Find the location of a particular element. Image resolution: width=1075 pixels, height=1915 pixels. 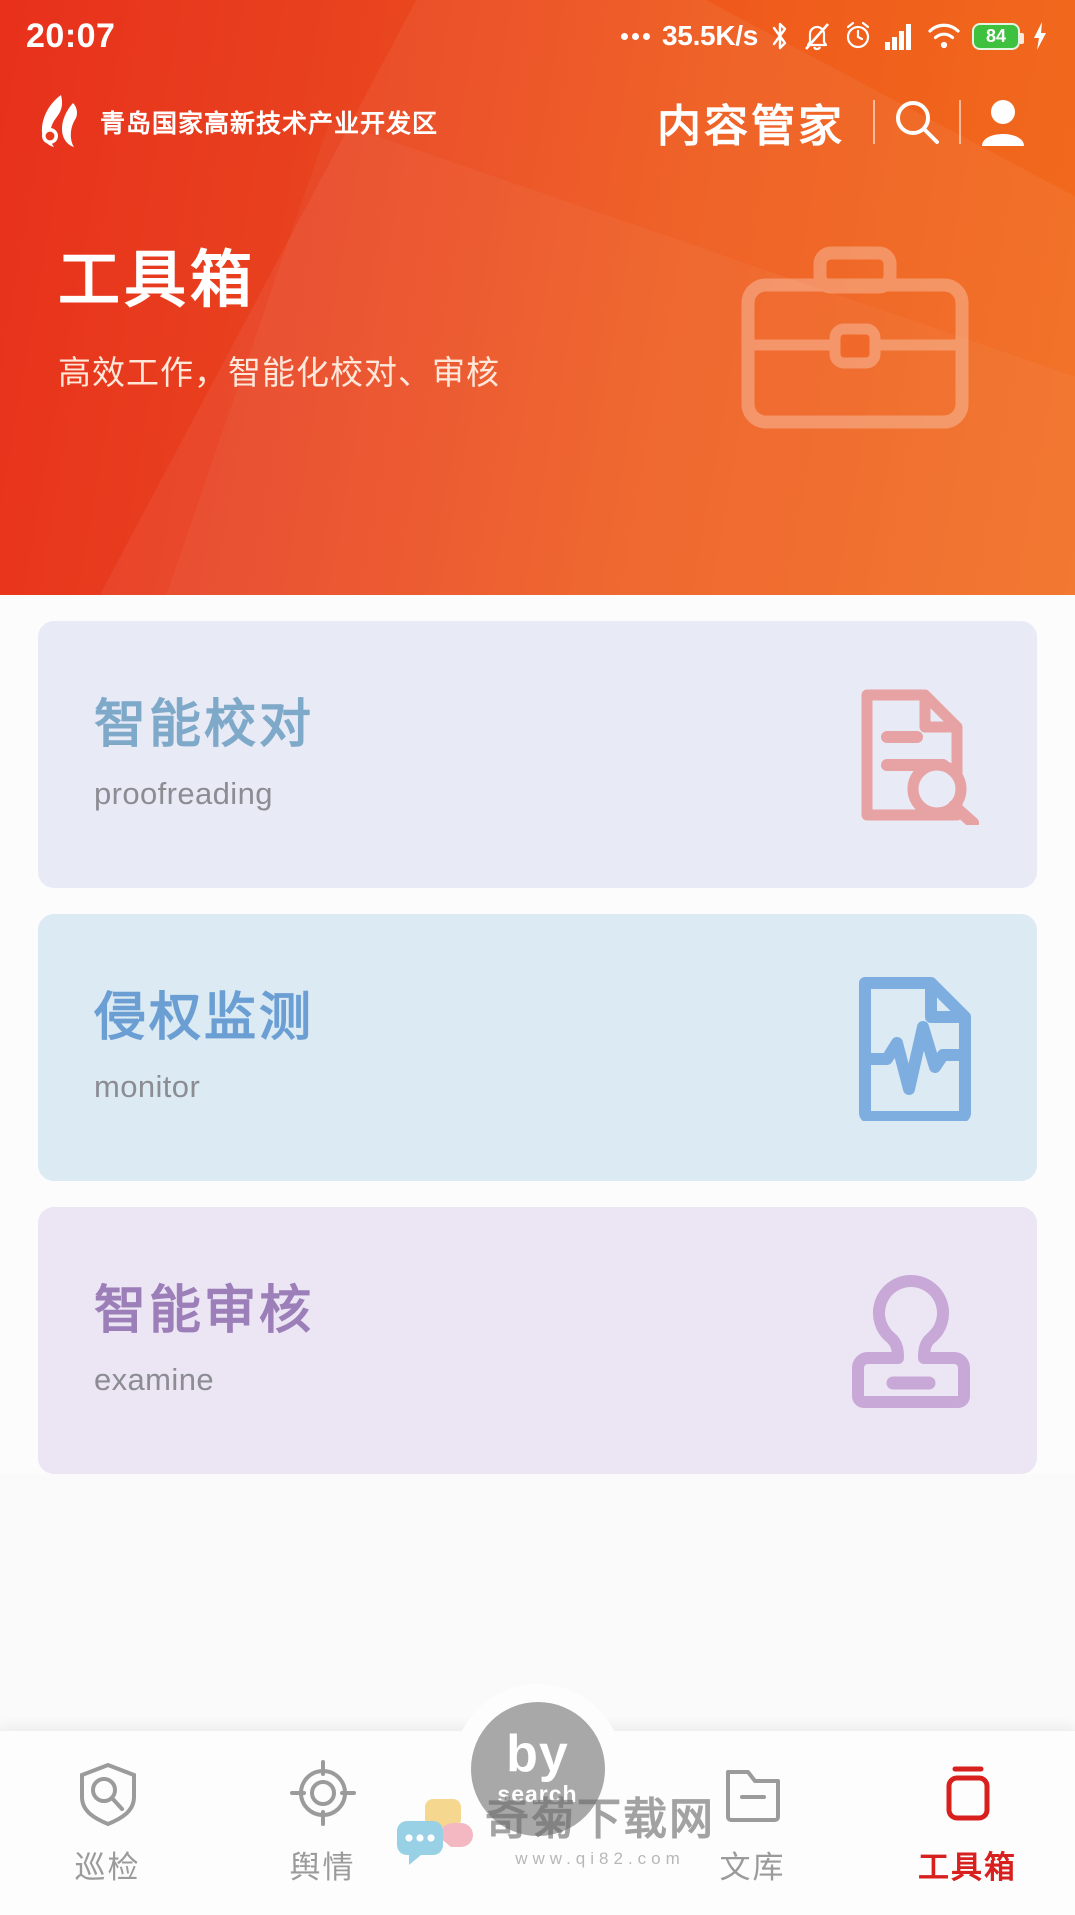

document-pulse-icon is located at coordinates (915, 1048).